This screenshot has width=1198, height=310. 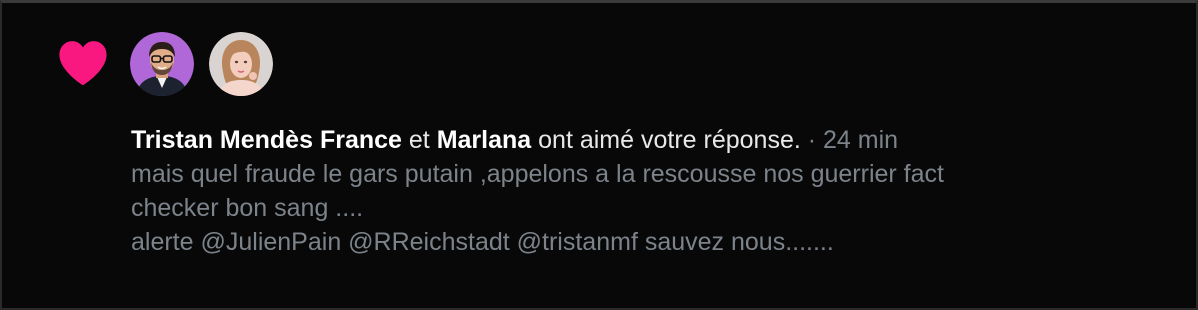 What do you see at coordinates (419, 140) in the screenshot?
I see `connector-text: et` at bounding box center [419, 140].